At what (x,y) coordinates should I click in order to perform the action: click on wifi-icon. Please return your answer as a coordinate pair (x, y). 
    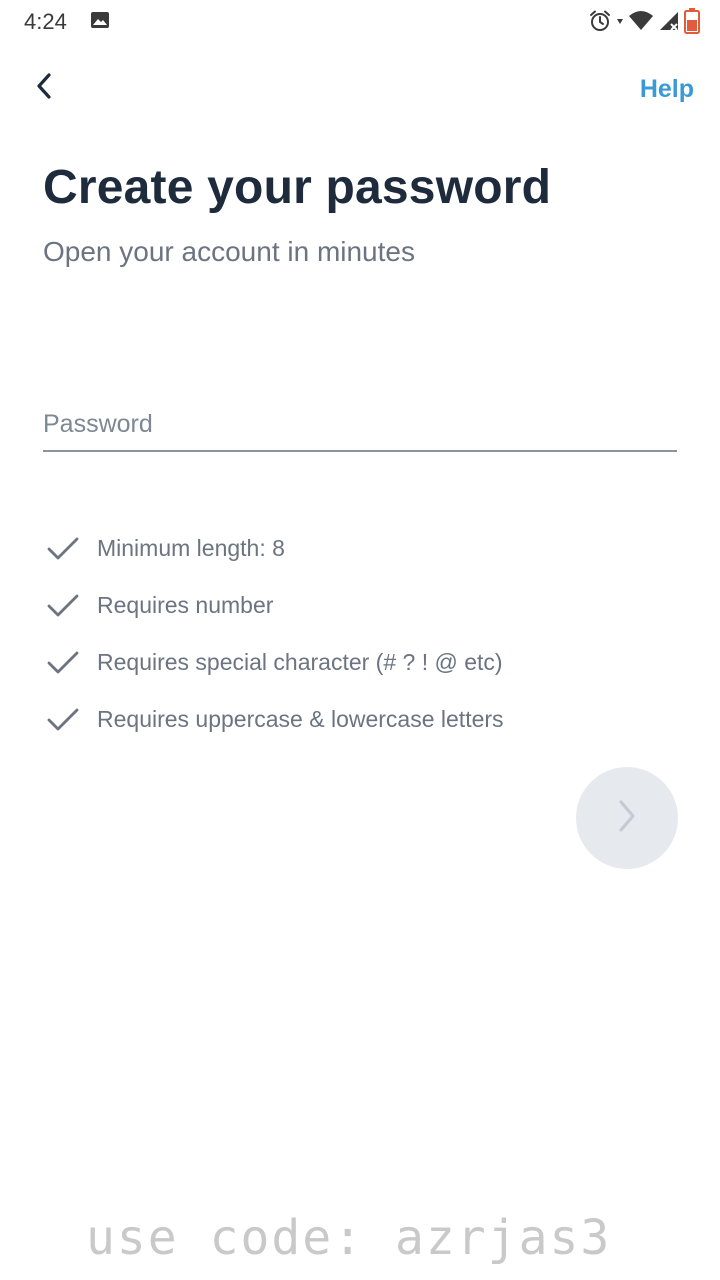
    Looking at the image, I should click on (641, 21).